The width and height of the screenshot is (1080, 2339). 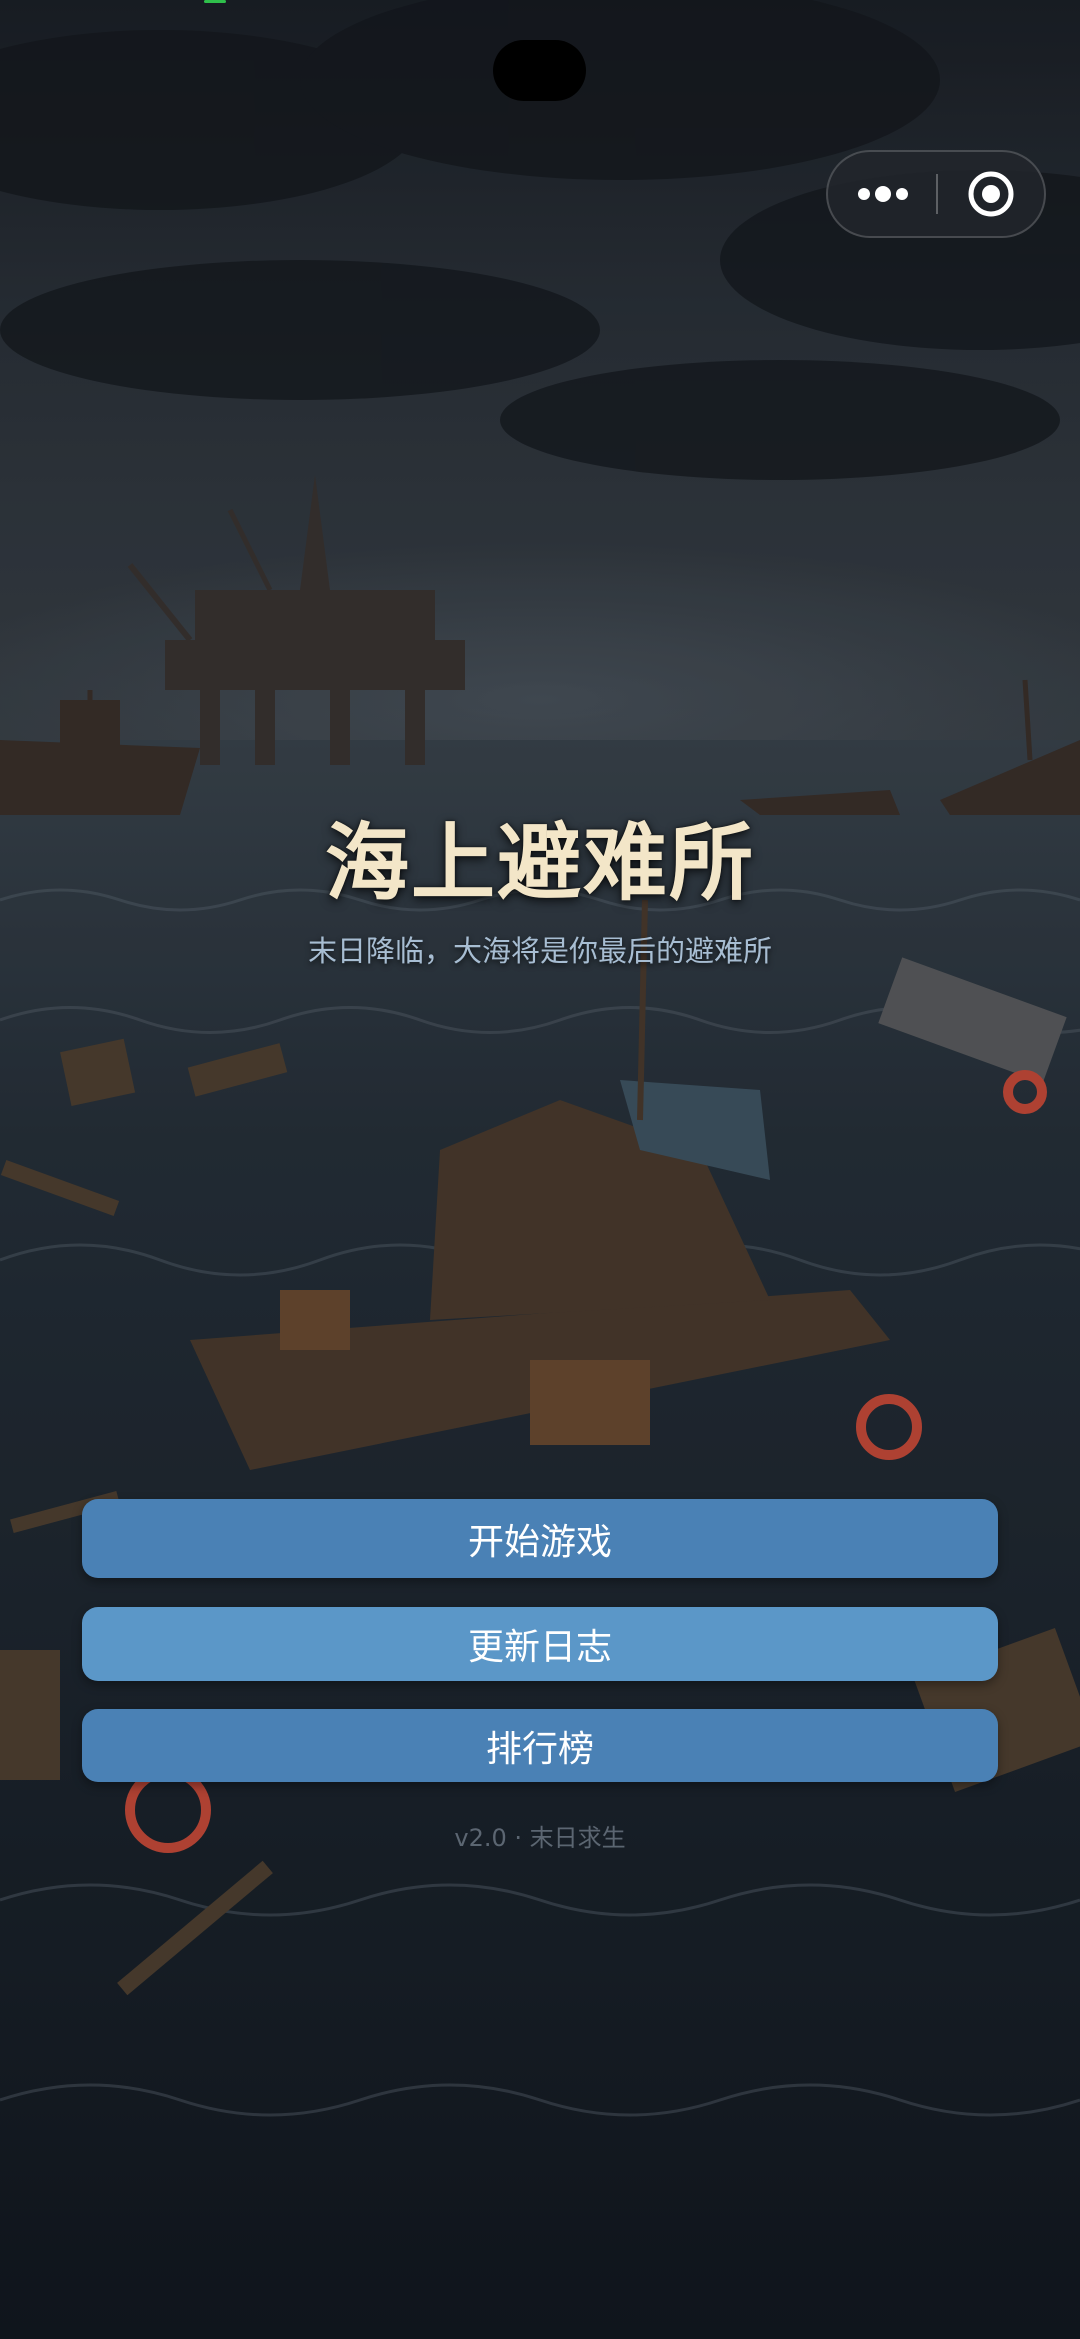 What do you see at coordinates (540, 1538) in the screenshot?
I see `start-game-button: 开始游戏` at bounding box center [540, 1538].